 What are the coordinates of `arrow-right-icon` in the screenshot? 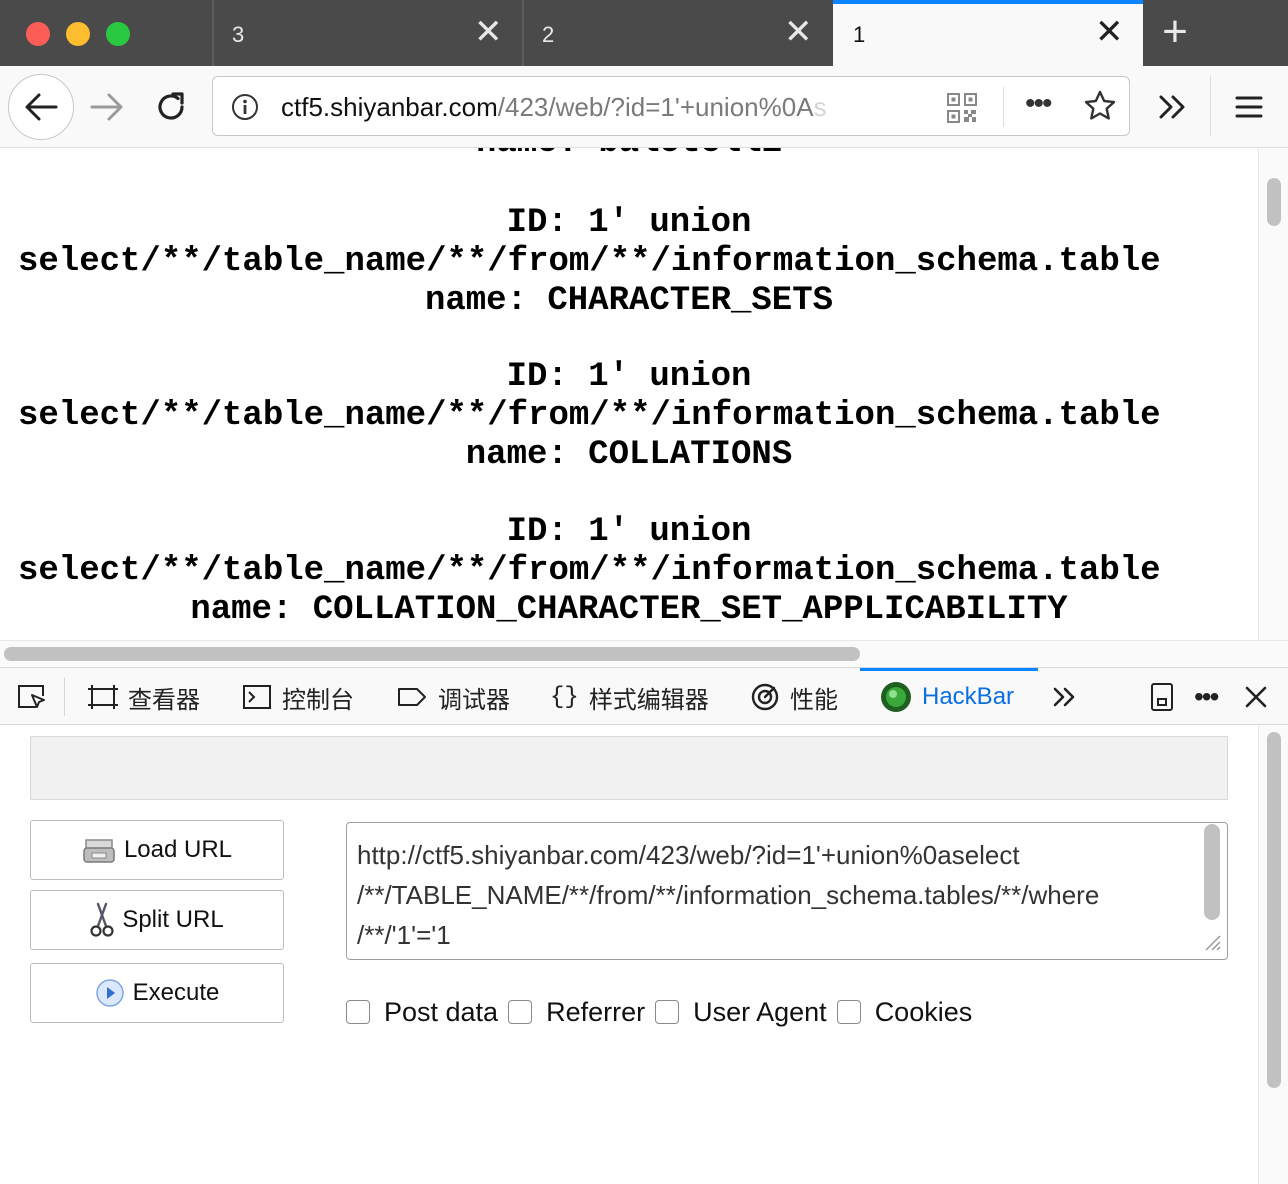 It's located at (106, 107).